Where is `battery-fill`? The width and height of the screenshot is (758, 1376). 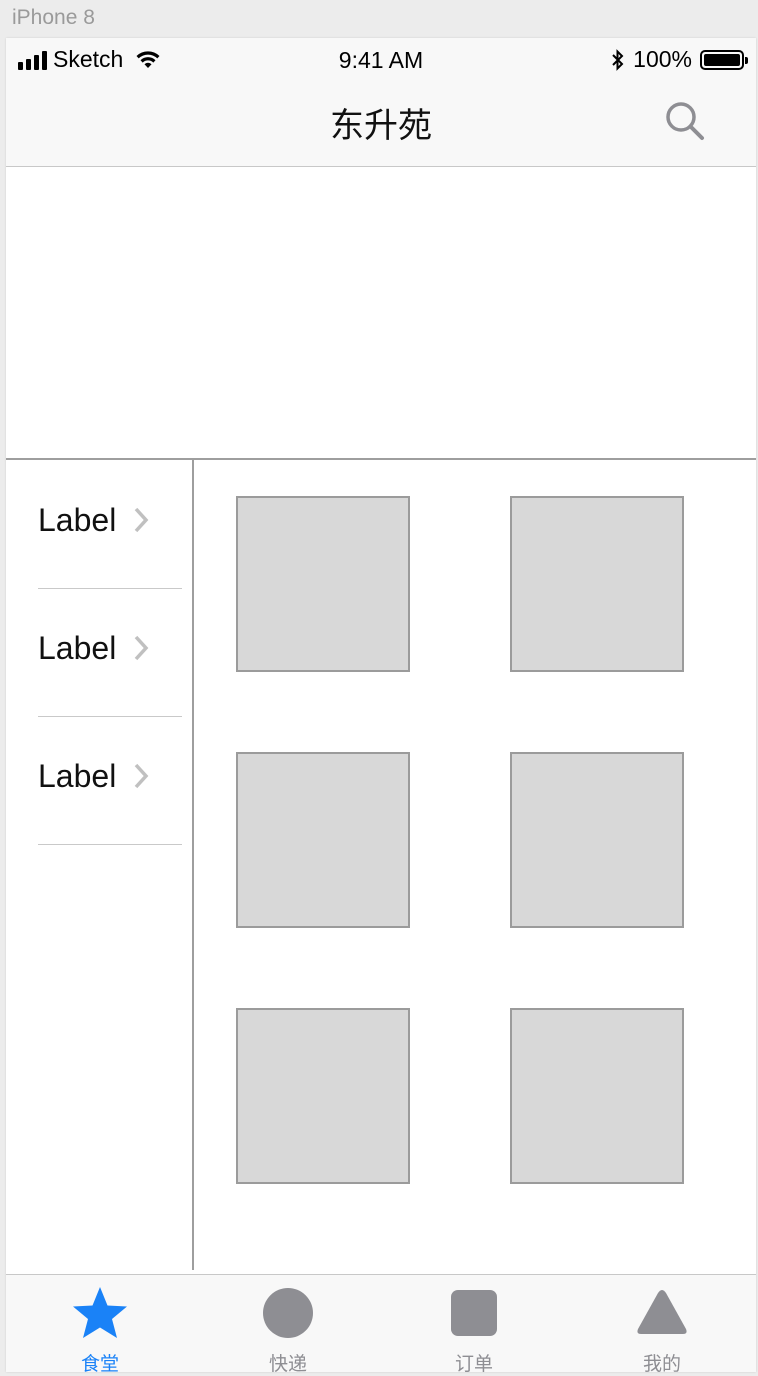
battery-fill is located at coordinates (722, 59).